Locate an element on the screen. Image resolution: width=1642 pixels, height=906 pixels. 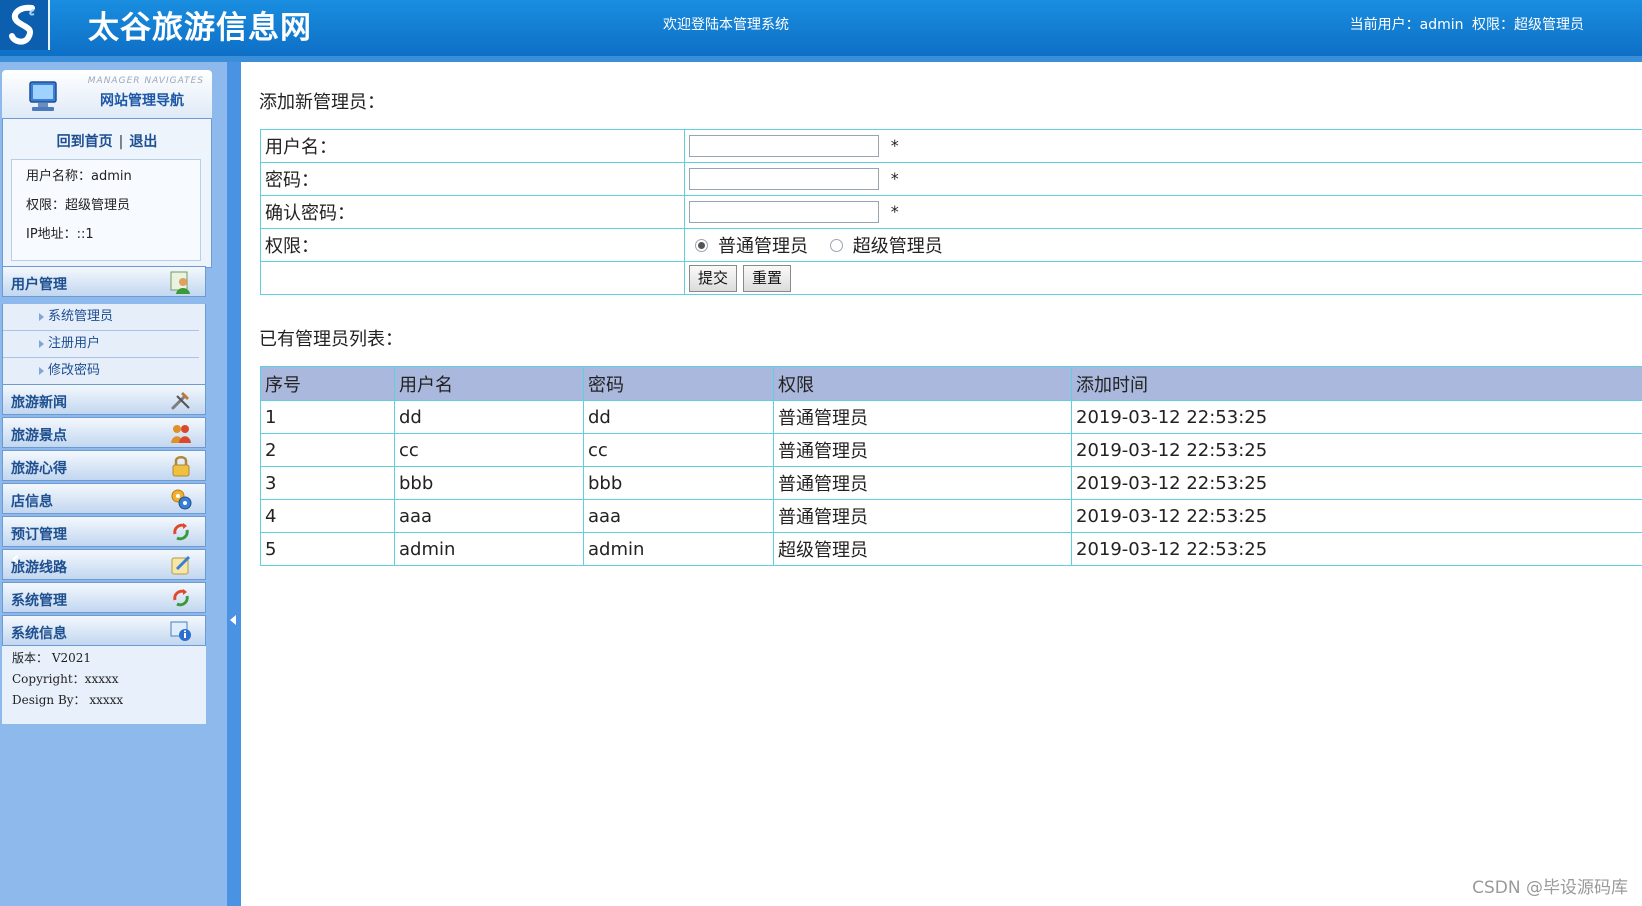
form-row-password: 密码： * is located at coordinates (951, 179).